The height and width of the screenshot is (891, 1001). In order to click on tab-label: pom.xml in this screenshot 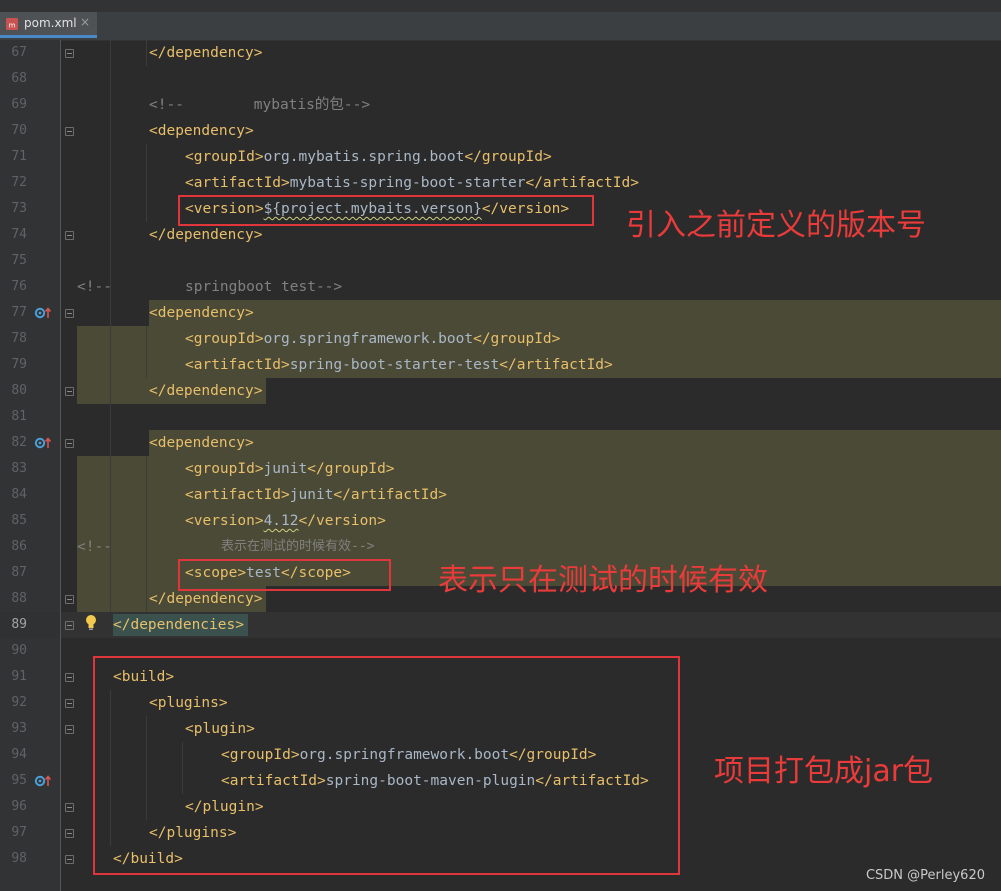, I will do `click(50, 23)`.